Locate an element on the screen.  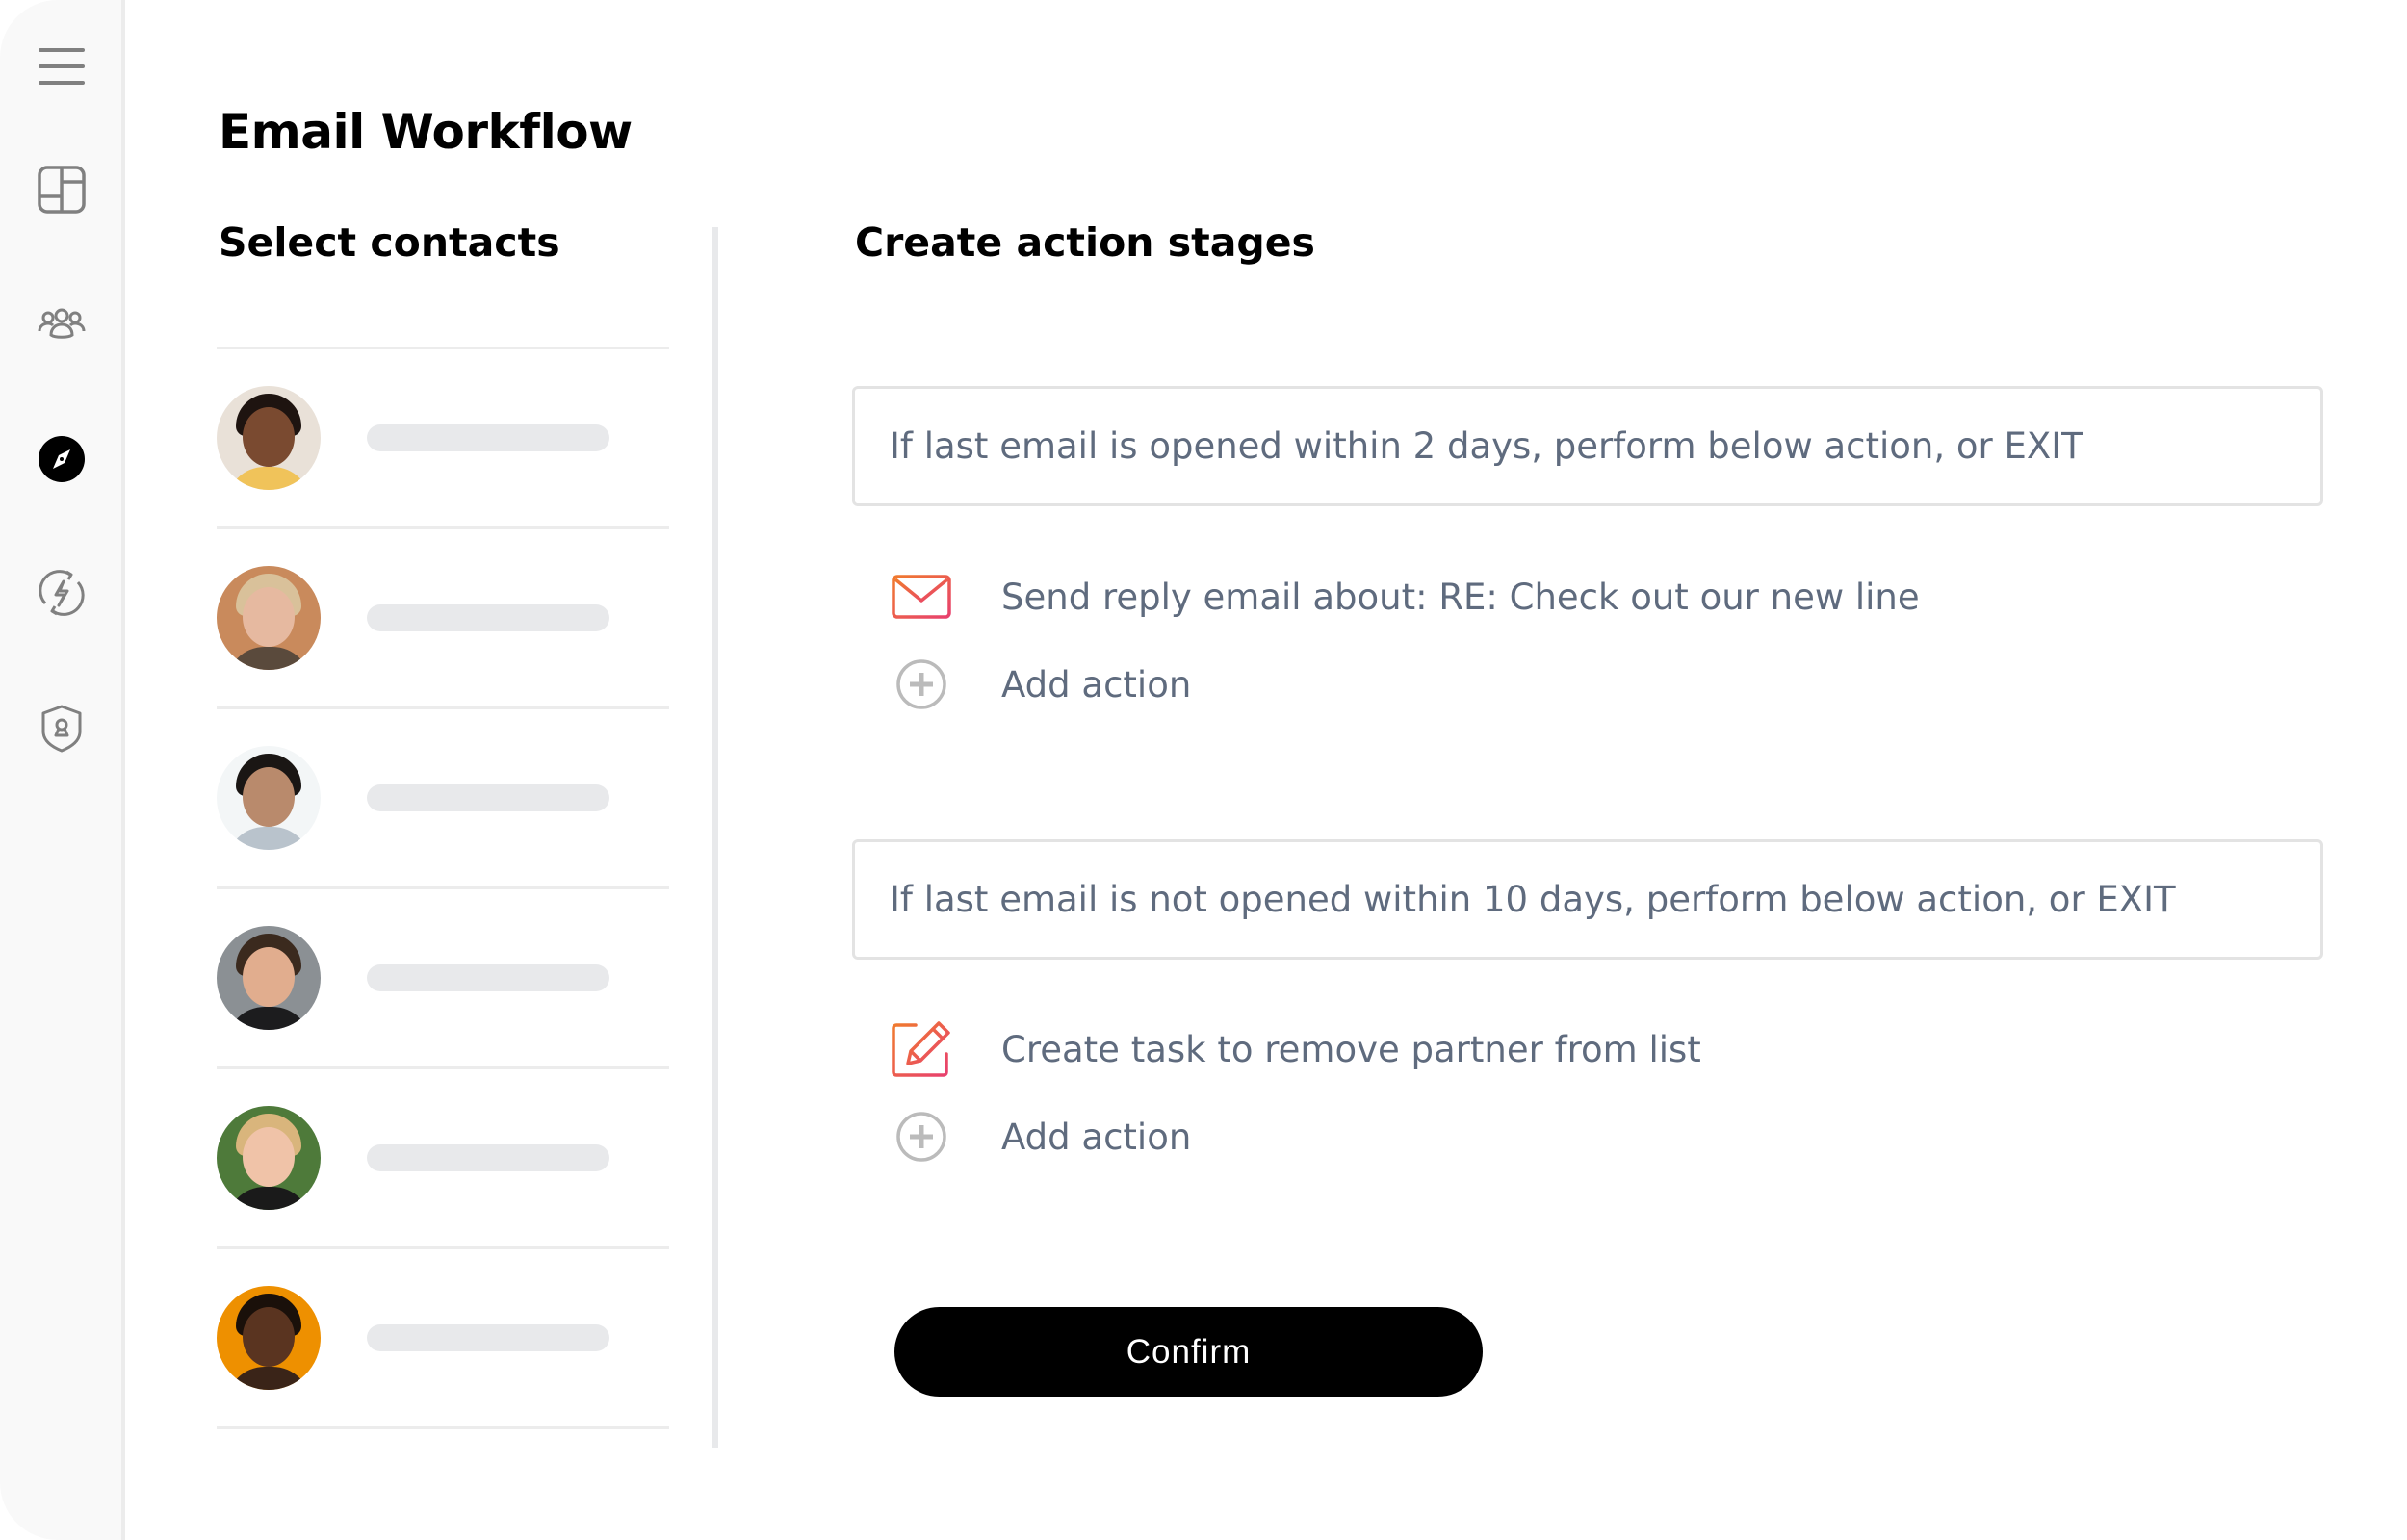
sidebar-item-dashboard is located at coordinates (62, 190).